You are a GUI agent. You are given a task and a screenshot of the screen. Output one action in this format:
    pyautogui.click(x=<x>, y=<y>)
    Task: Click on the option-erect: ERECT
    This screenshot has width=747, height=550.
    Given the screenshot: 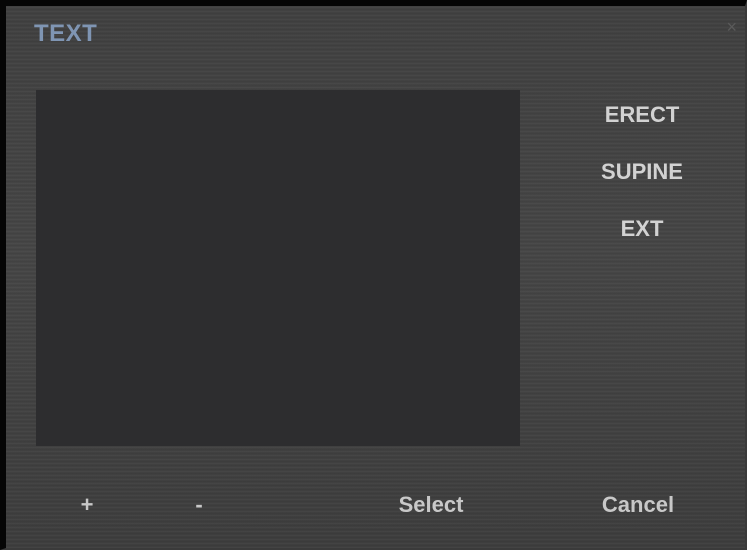 What is the action you would take?
    pyautogui.click(x=642, y=115)
    